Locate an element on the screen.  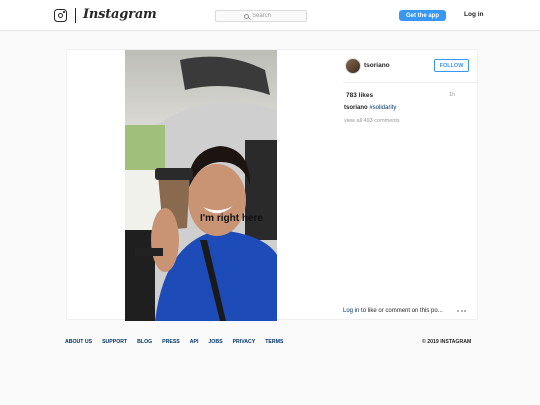
footer-link-privacy: PRIVACY is located at coordinates (244, 342).